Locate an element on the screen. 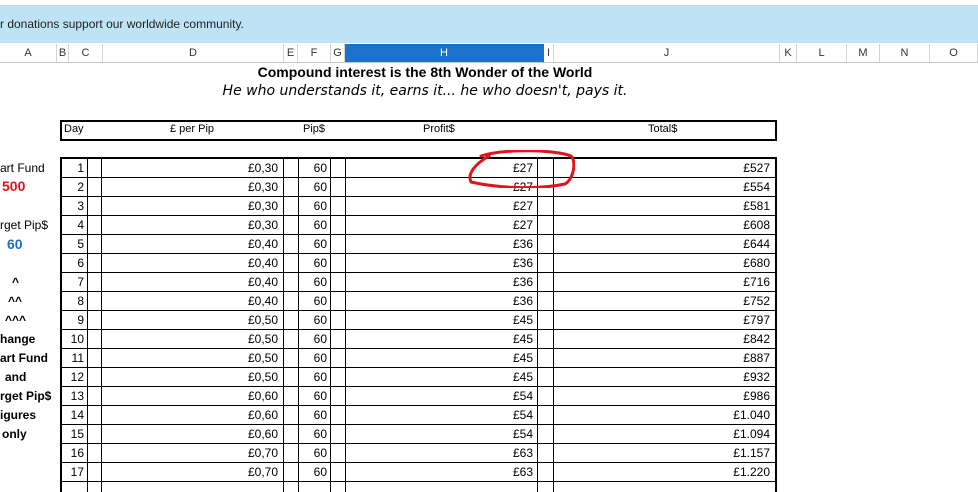 Image resolution: width=978 pixels, height=492 pixels. column-header-c: C is located at coordinates (86, 53).